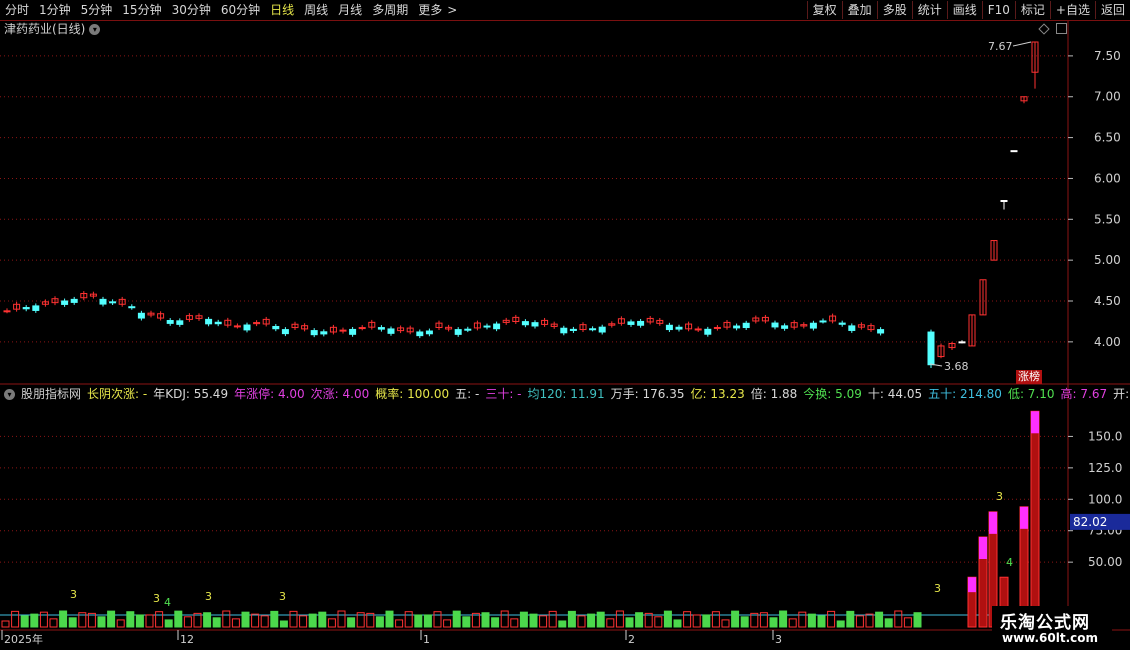 The height and width of the screenshot is (650, 1130). What do you see at coordinates (1009, 562) in the screenshot?
I see `signal-mark: 4` at bounding box center [1009, 562].